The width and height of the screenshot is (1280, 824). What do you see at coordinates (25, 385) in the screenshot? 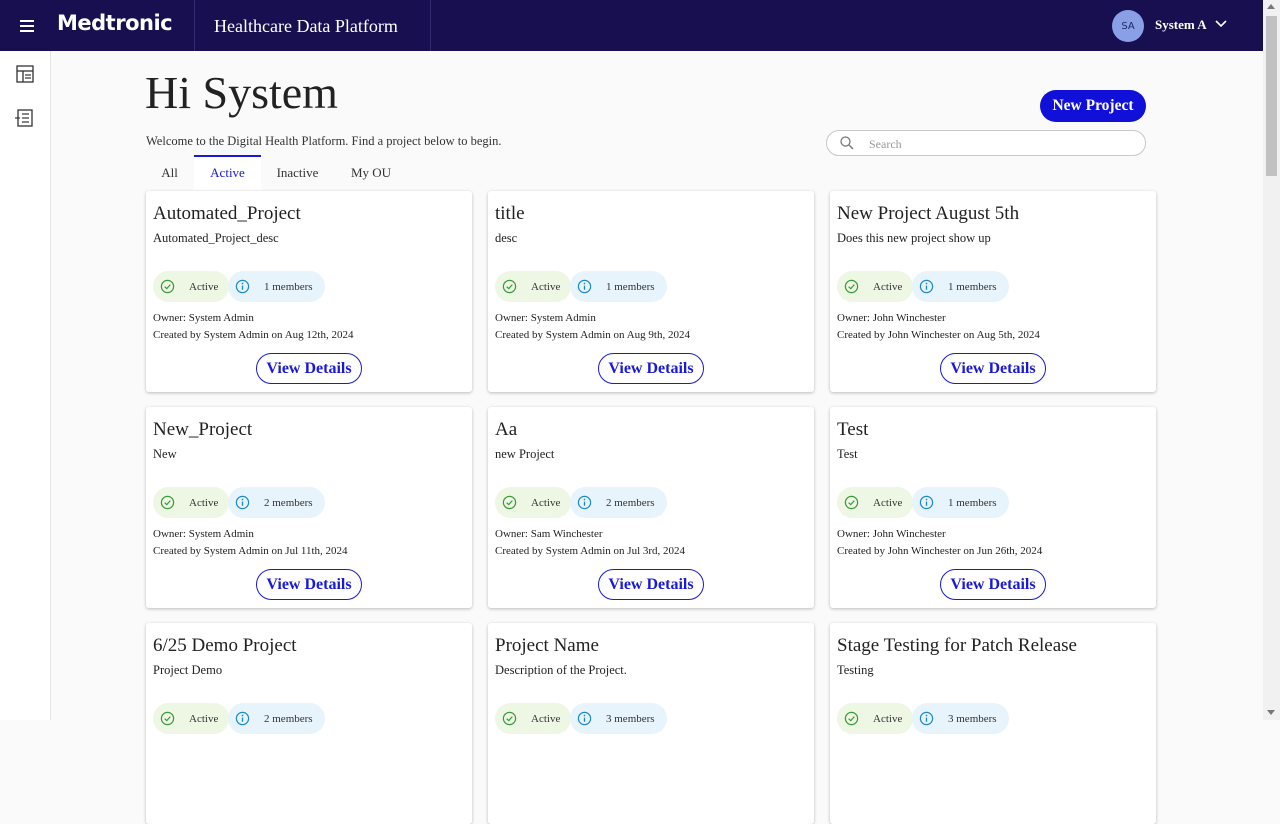
I see `side-rail` at bounding box center [25, 385].